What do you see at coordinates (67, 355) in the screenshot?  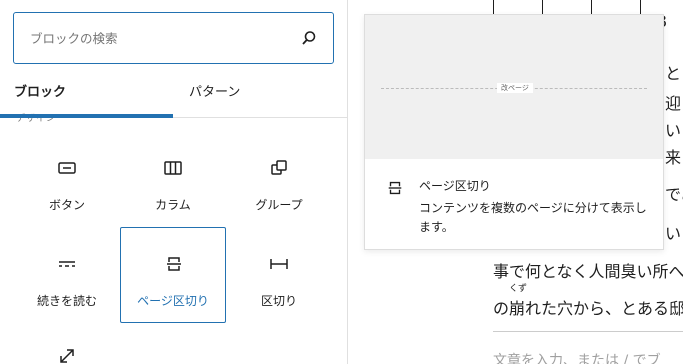 I see `expand-icon` at bounding box center [67, 355].